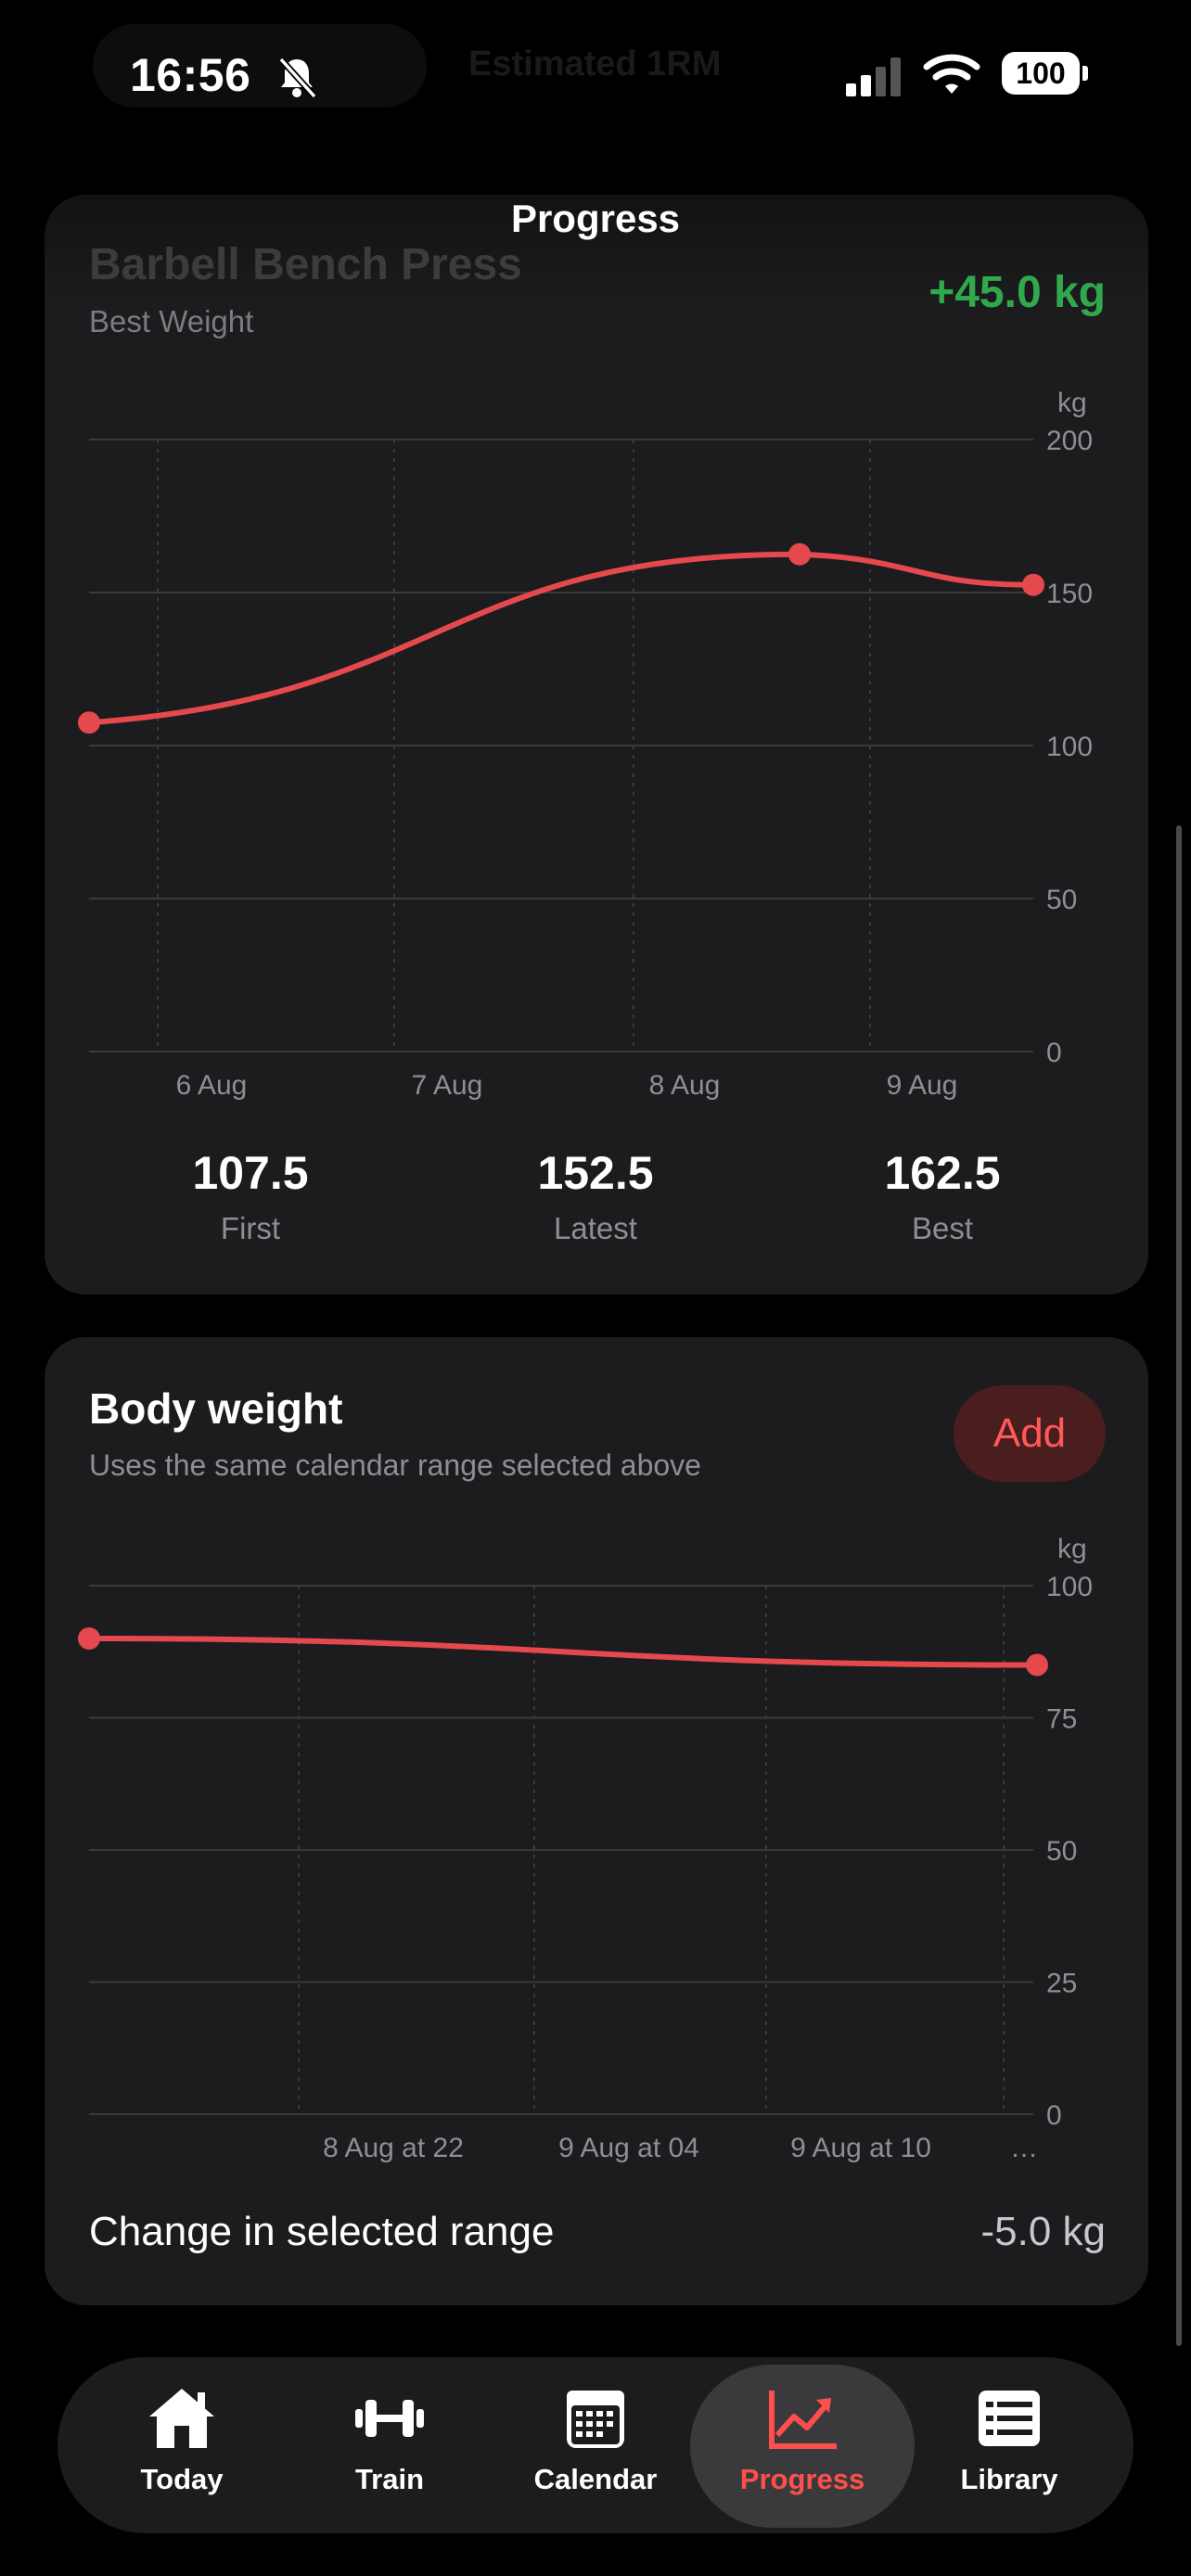  What do you see at coordinates (942, 1228) in the screenshot?
I see `stat-best-label: Best` at bounding box center [942, 1228].